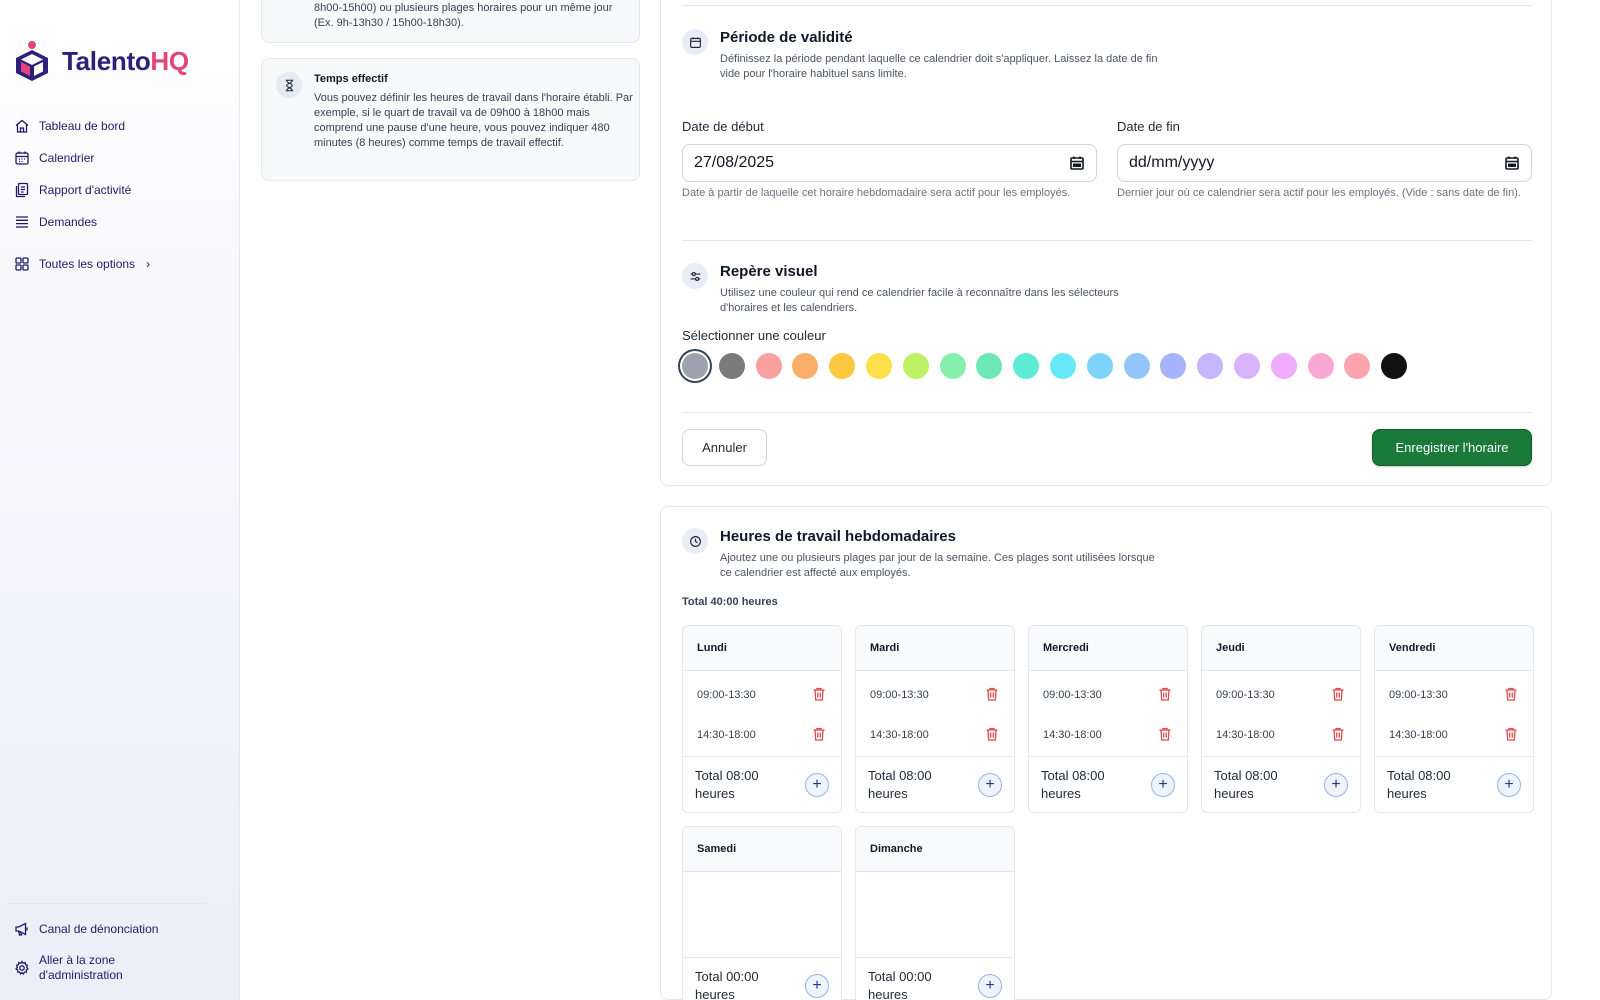  What do you see at coordinates (87, 264) in the screenshot?
I see `sidebar-item-label: Toutes les options` at bounding box center [87, 264].